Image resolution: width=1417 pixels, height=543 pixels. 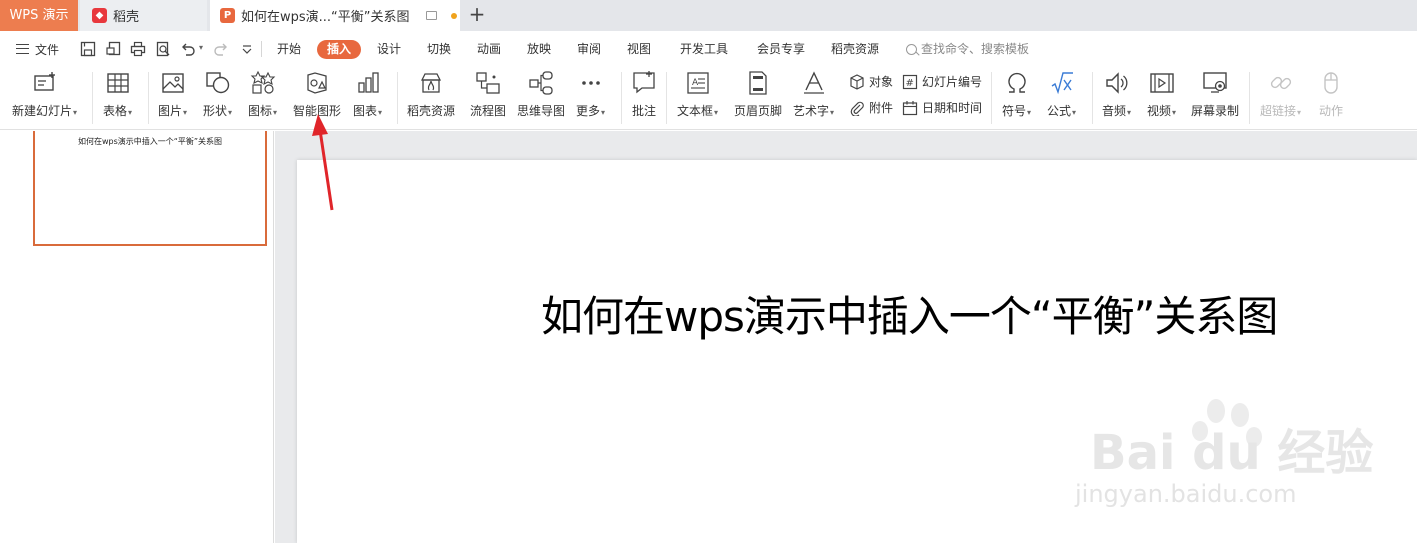 What do you see at coordinates (262, 82) in the screenshot?
I see `icon-library-icon` at bounding box center [262, 82].